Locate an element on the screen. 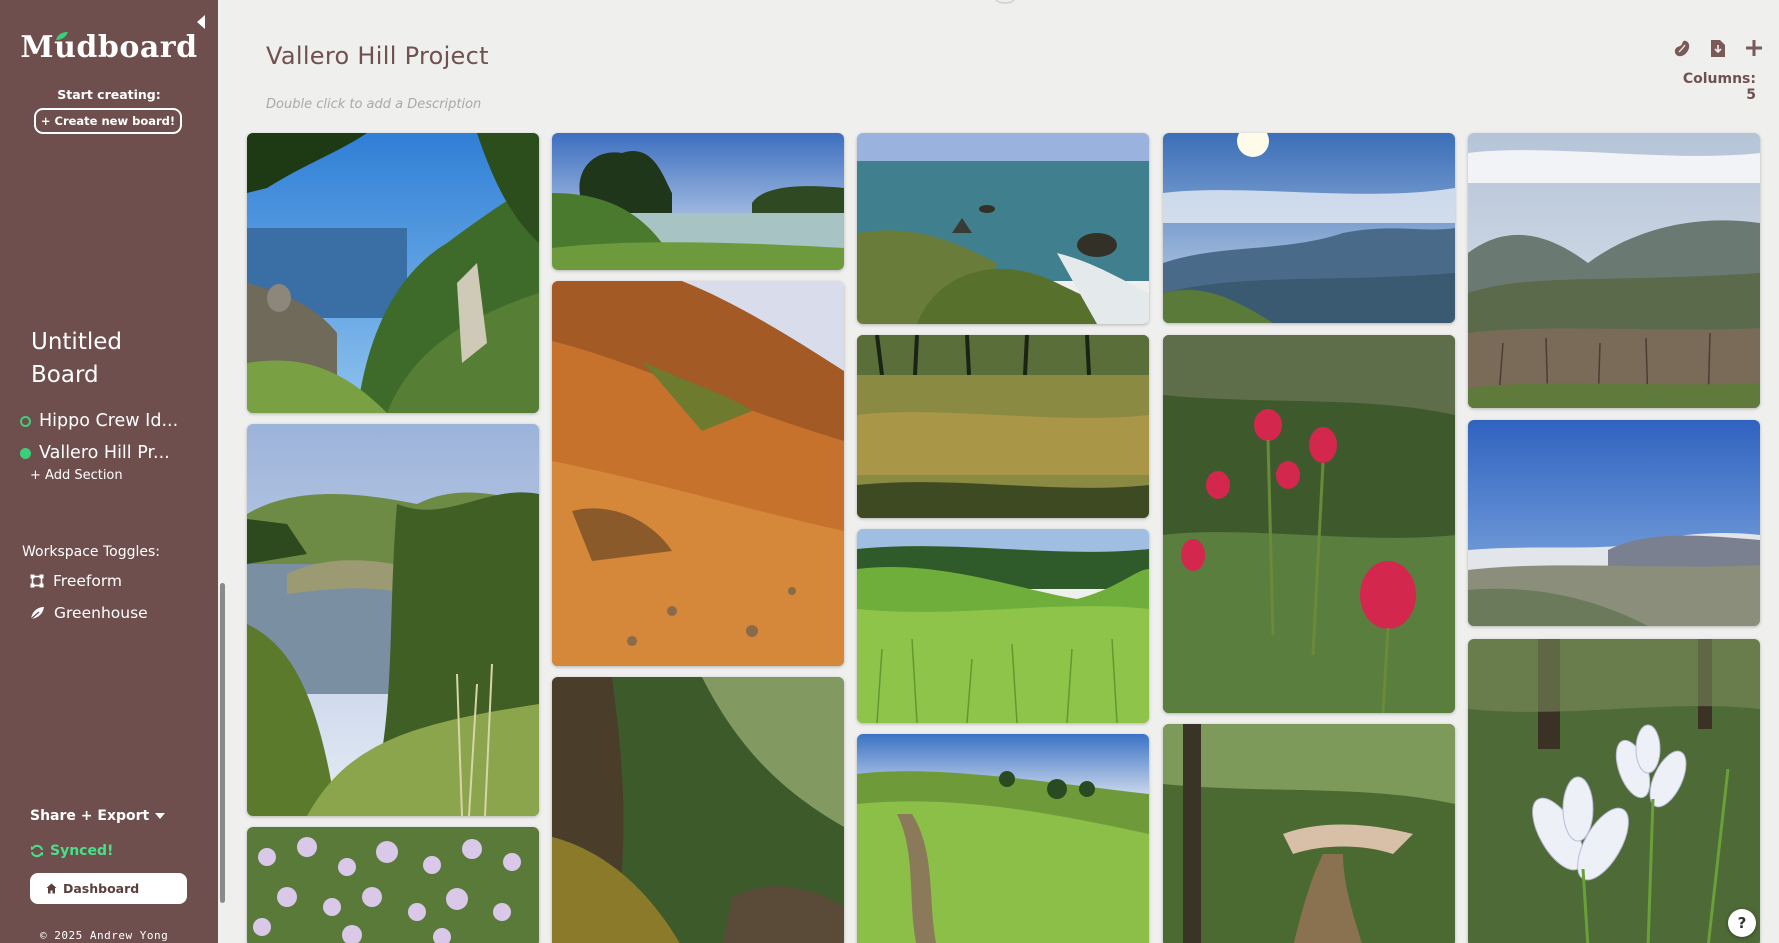  ocean-cove-image is located at coordinates (1003, 228).